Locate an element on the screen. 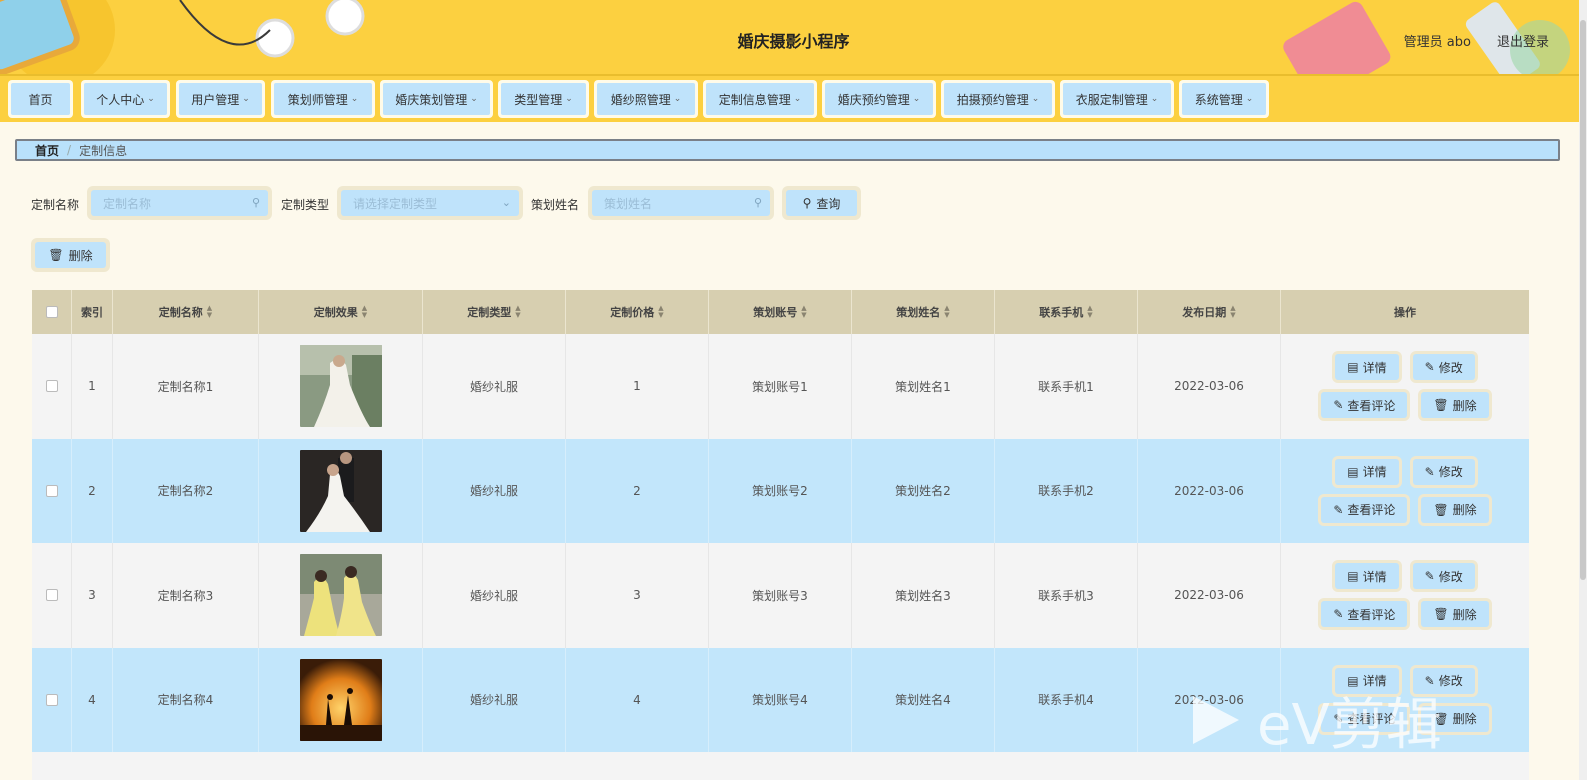  cell-actions: ▤ 详情 ✎ 修改 ✎ 查看评论 🗑 删除 is located at coordinates (1405, 491).